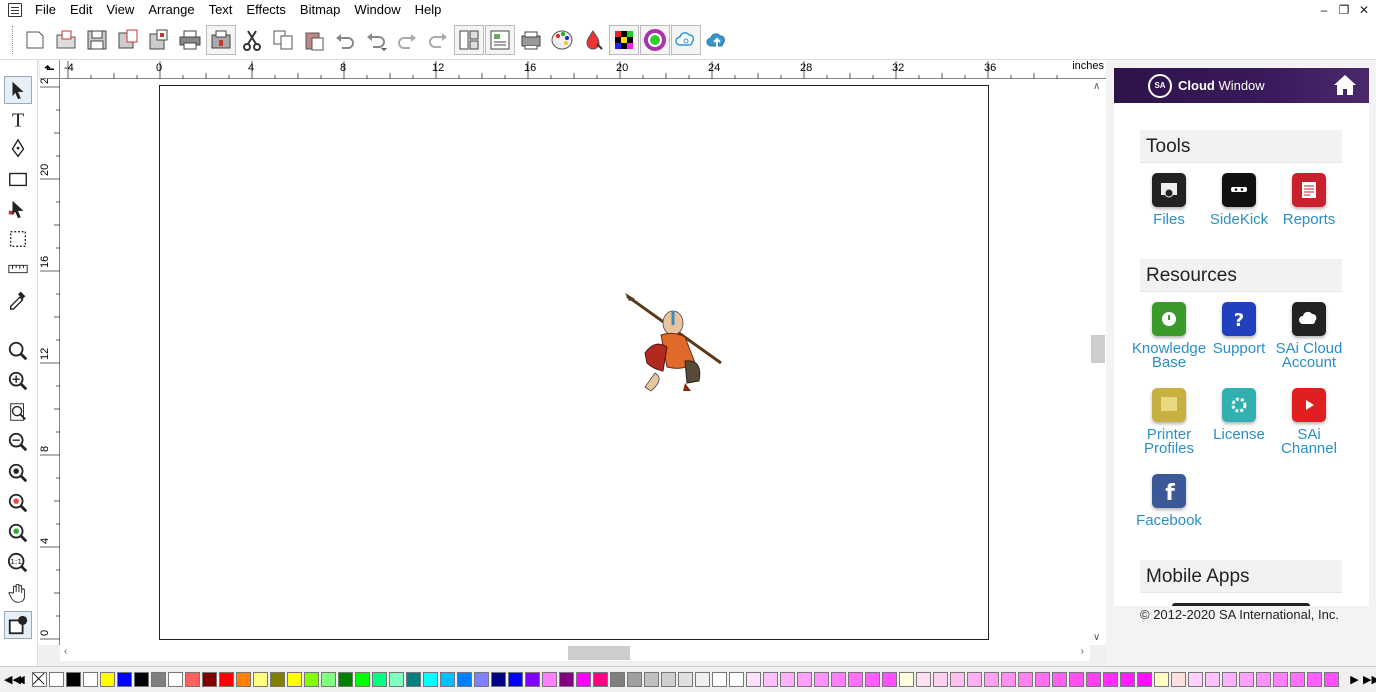 The width and height of the screenshot is (1376, 692). Describe the element at coordinates (18, 269) in the screenshot. I see `ruler-tool-icon` at that location.